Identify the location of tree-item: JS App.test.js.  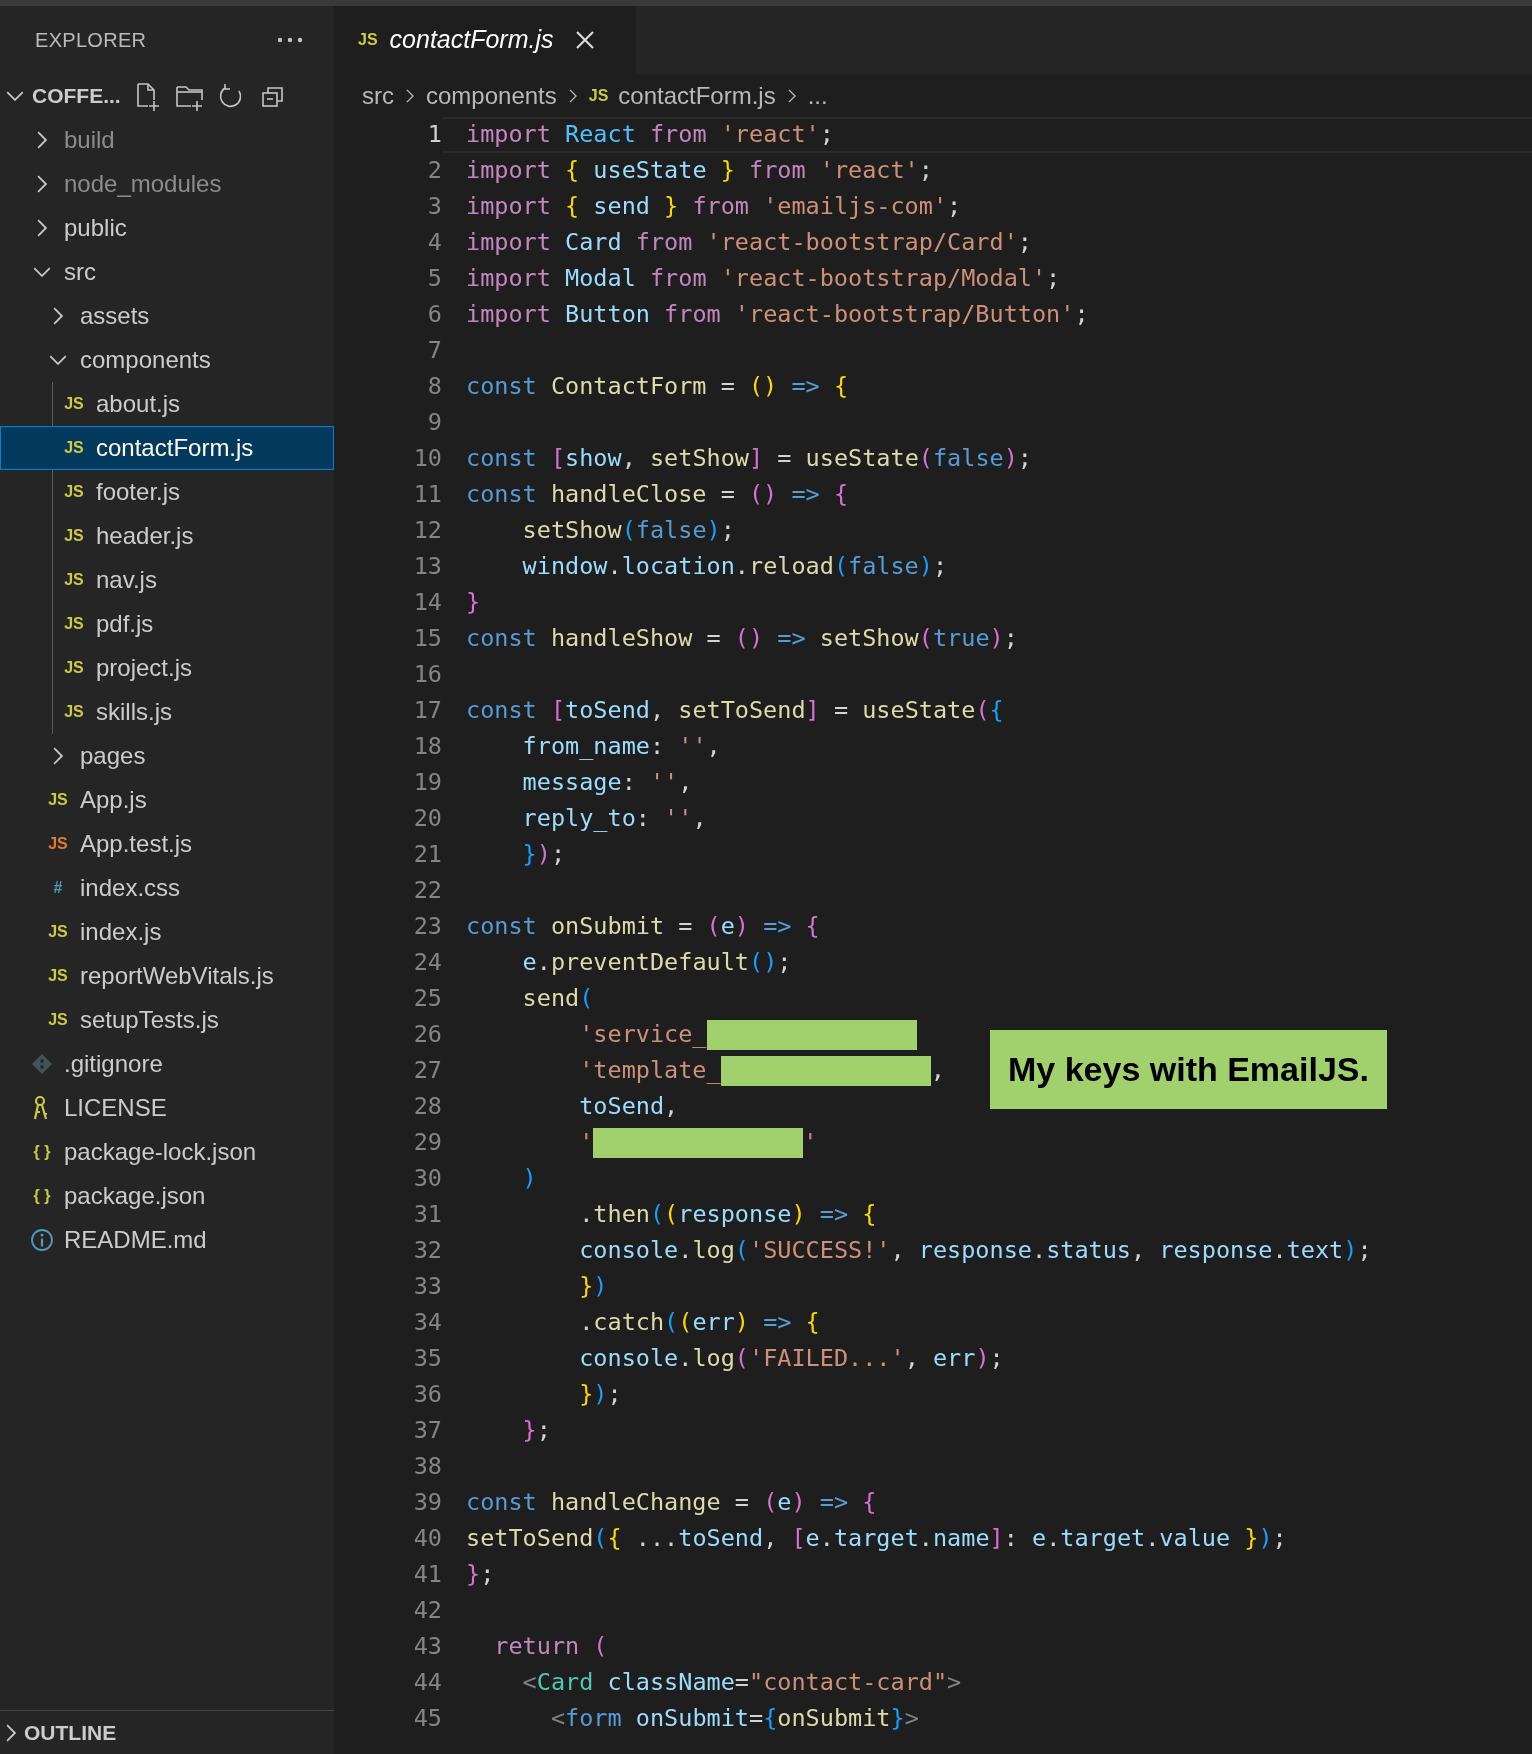
(167, 844).